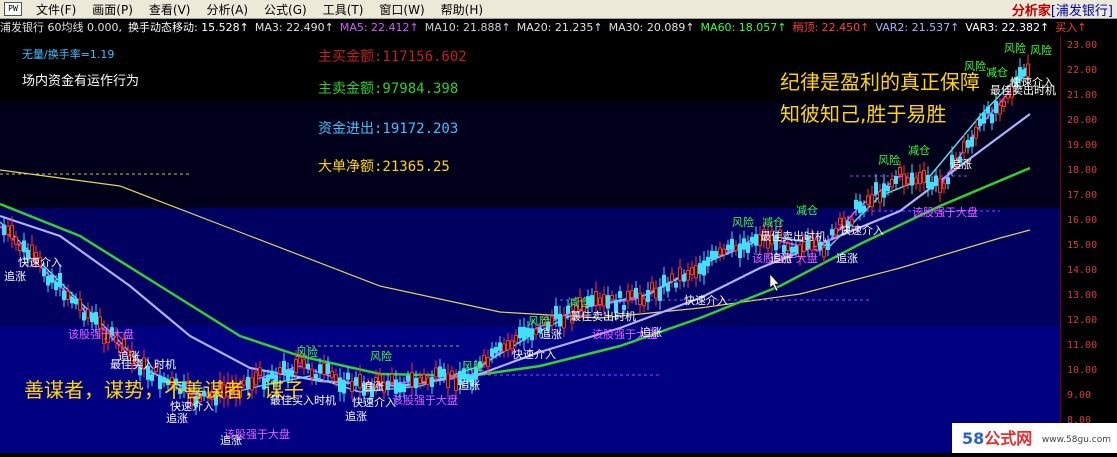  What do you see at coordinates (56, 9) in the screenshot?
I see `menu-file: 文件(F)` at bounding box center [56, 9].